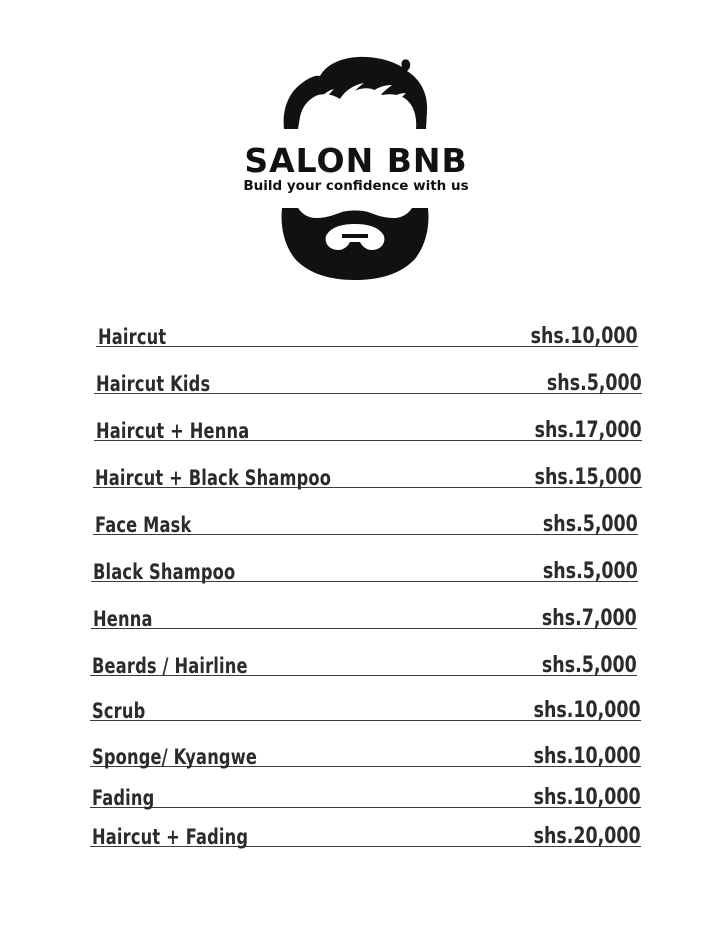 The width and height of the screenshot is (720, 931). I want to click on service-name: Face Mask, so click(143, 525).